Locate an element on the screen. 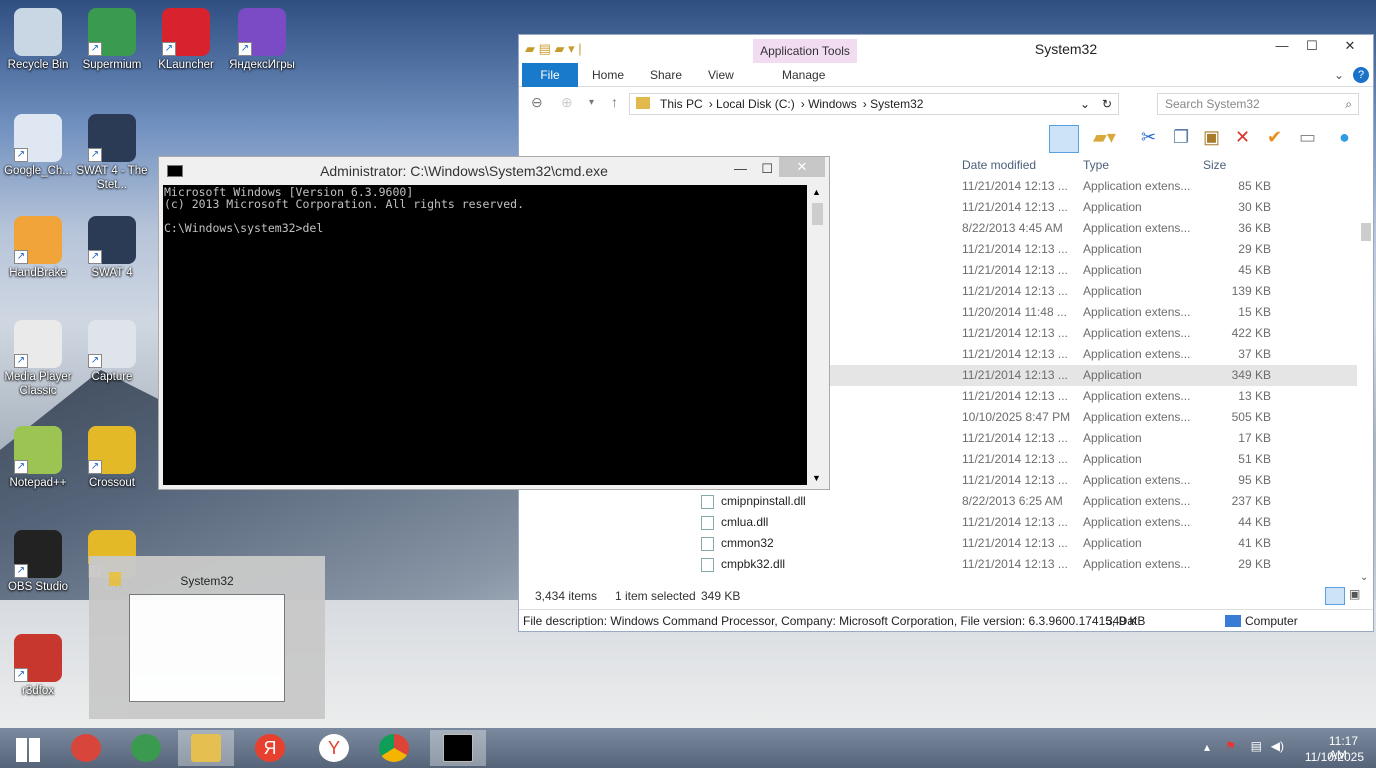  paste-icon: ▣ is located at coordinates (1211, 137).